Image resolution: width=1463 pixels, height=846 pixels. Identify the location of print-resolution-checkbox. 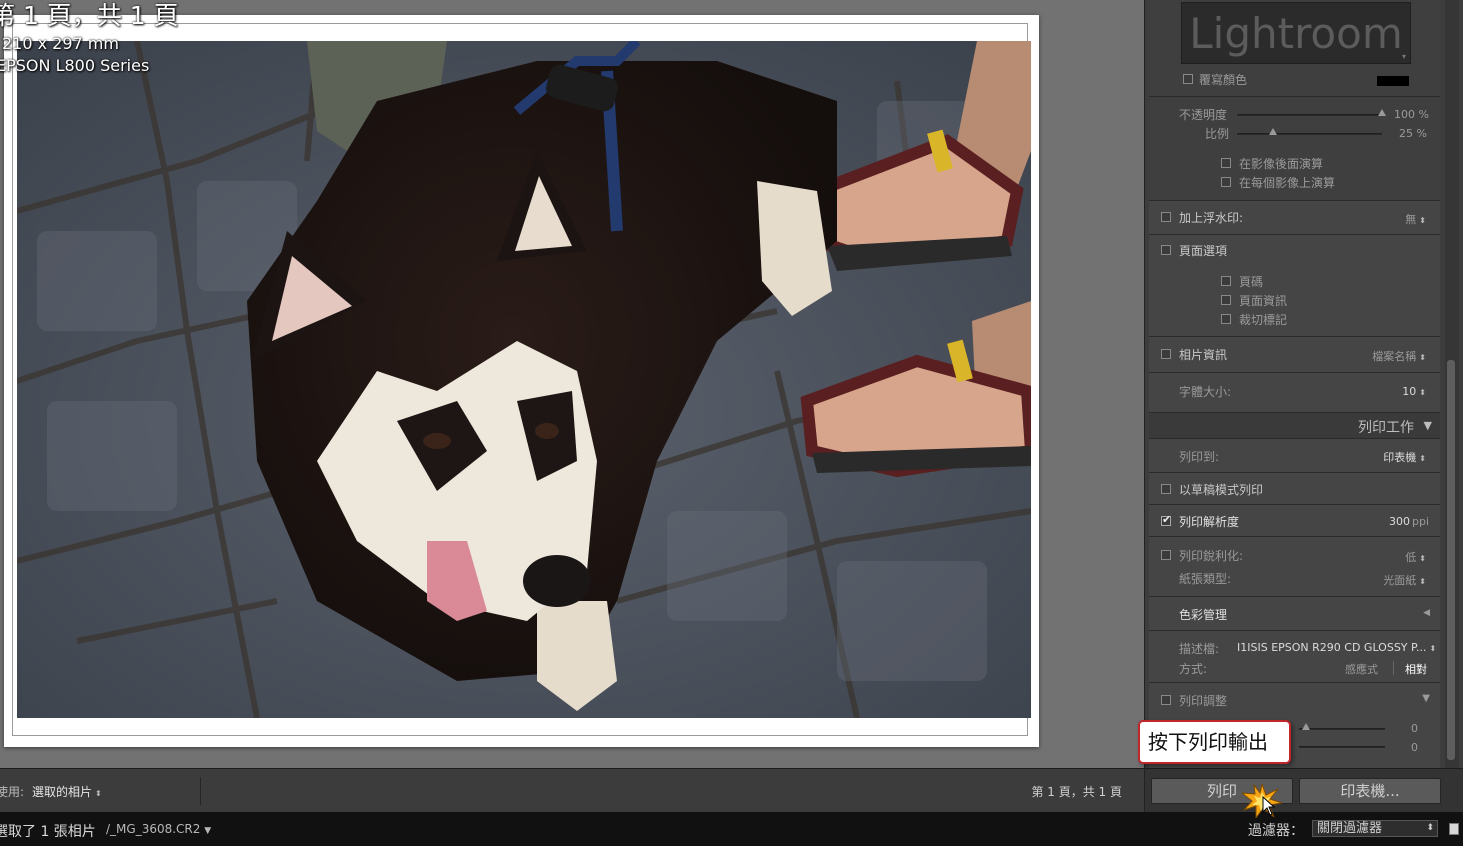
(1166, 519).